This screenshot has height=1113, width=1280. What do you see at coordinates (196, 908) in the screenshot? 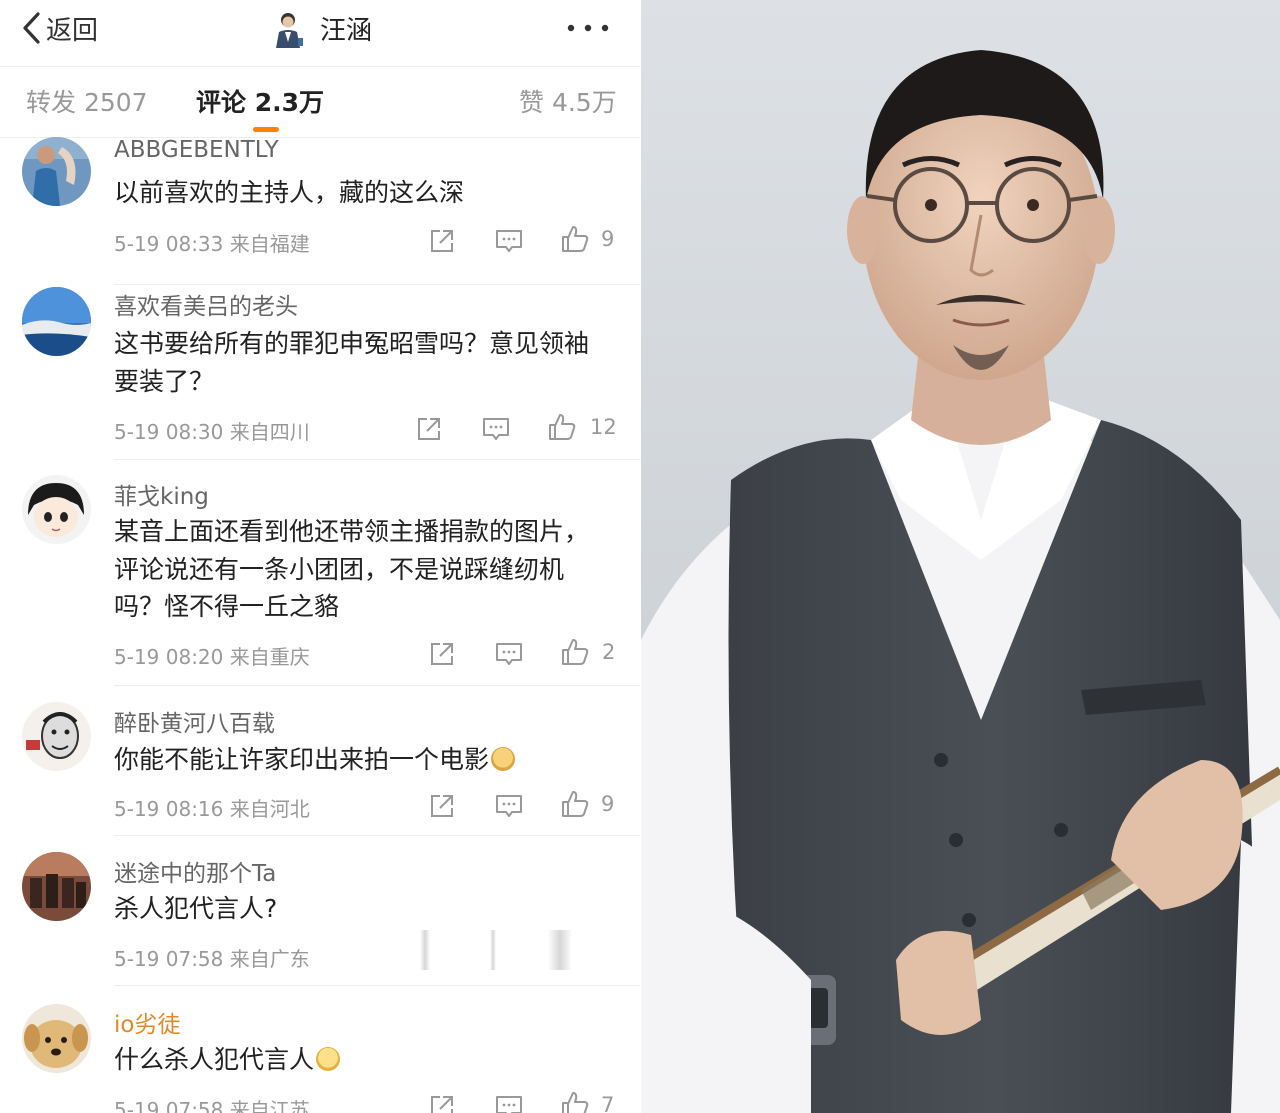
I see `comment-text: 杀人犯代言人?` at bounding box center [196, 908].